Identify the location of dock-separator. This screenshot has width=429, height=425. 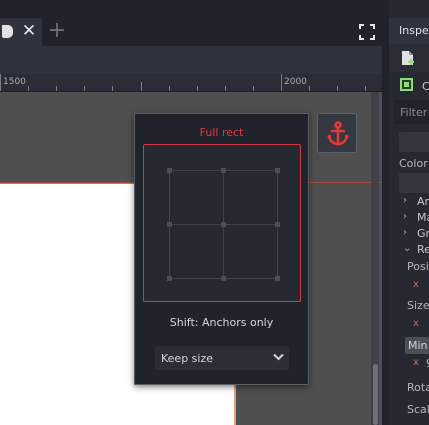
(385, 212).